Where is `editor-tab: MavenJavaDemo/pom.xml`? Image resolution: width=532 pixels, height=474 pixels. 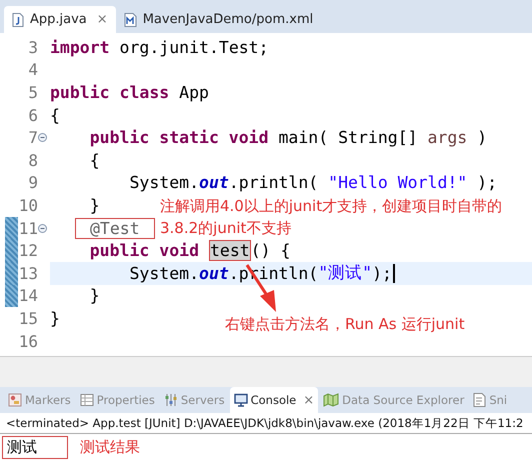
editor-tab: MavenJavaDemo/pom.xml is located at coordinates (219, 19).